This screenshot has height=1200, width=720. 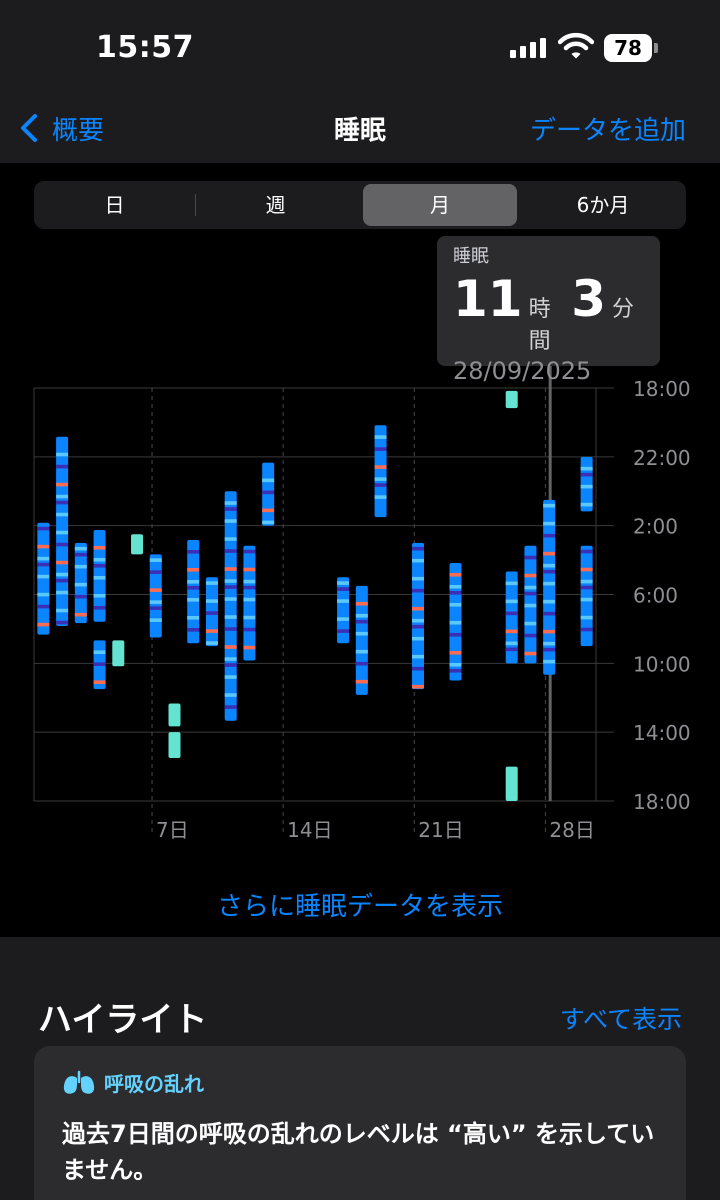 I want to click on segment-day: 日, so click(x=114, y=205).